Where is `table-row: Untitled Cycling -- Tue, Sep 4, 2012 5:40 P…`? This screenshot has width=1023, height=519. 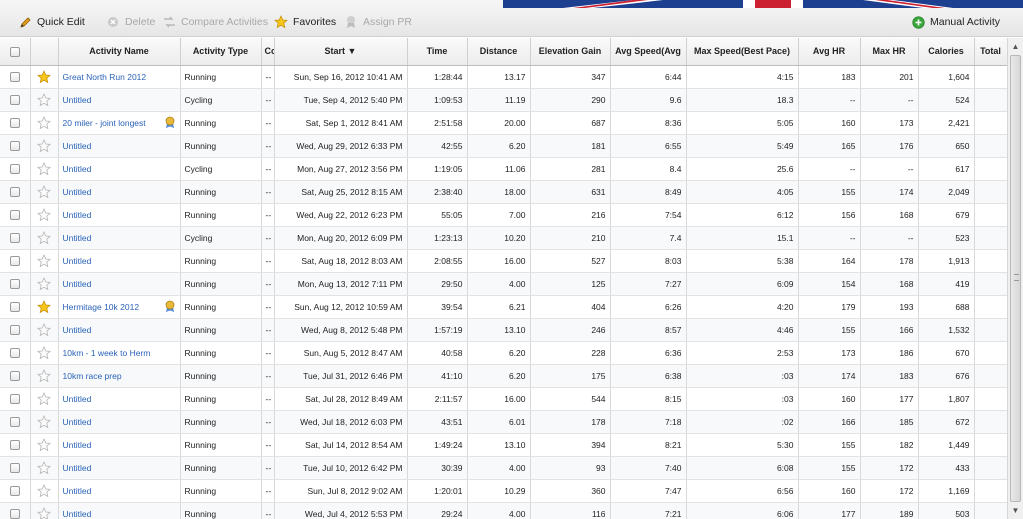 table-row: Untitled Cycling -- Tue, Sep 4, 2012 5:40 P… is located at coordinates (503, 100).